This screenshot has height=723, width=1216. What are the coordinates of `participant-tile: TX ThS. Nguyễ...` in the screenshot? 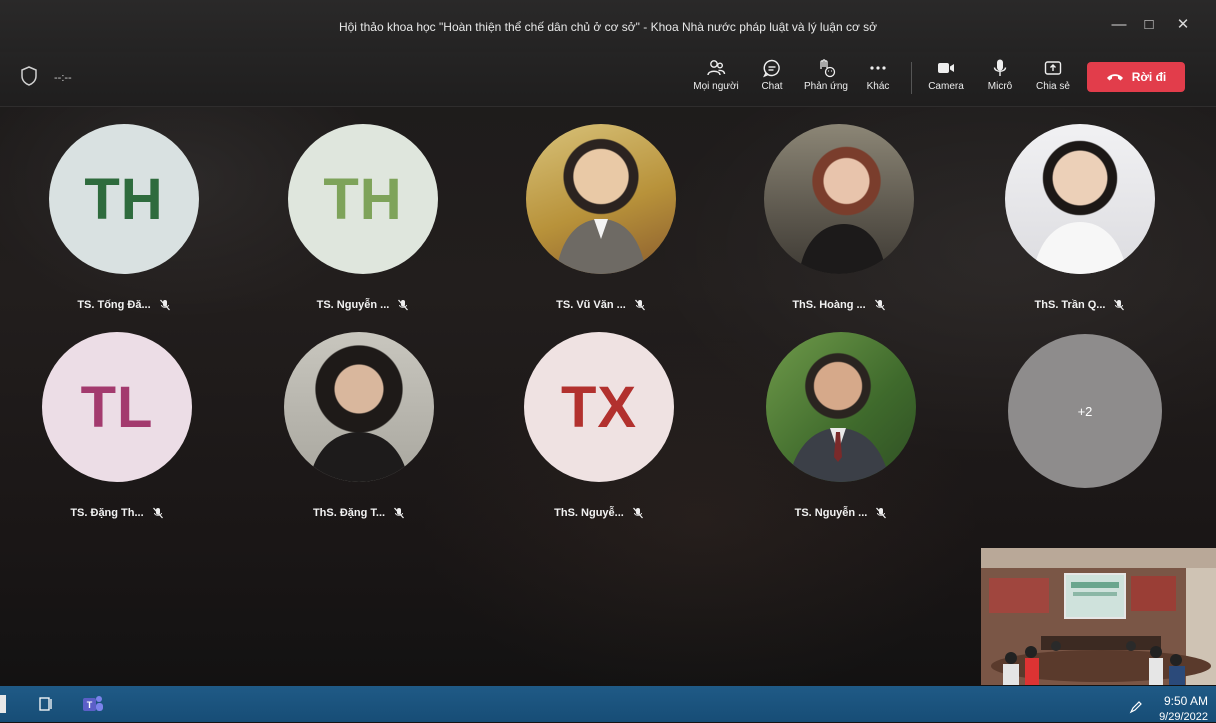 It's located at (599, 437).